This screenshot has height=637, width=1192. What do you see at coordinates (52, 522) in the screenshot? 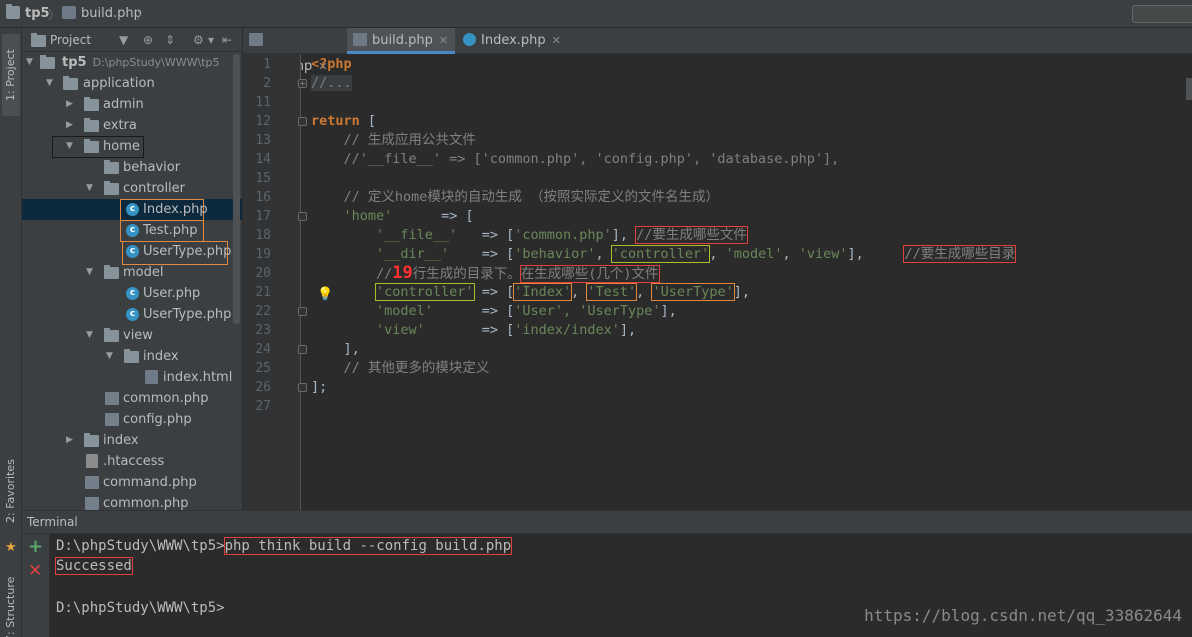
I see `terminal-title: Terminal` at bounding box center [52, 522].